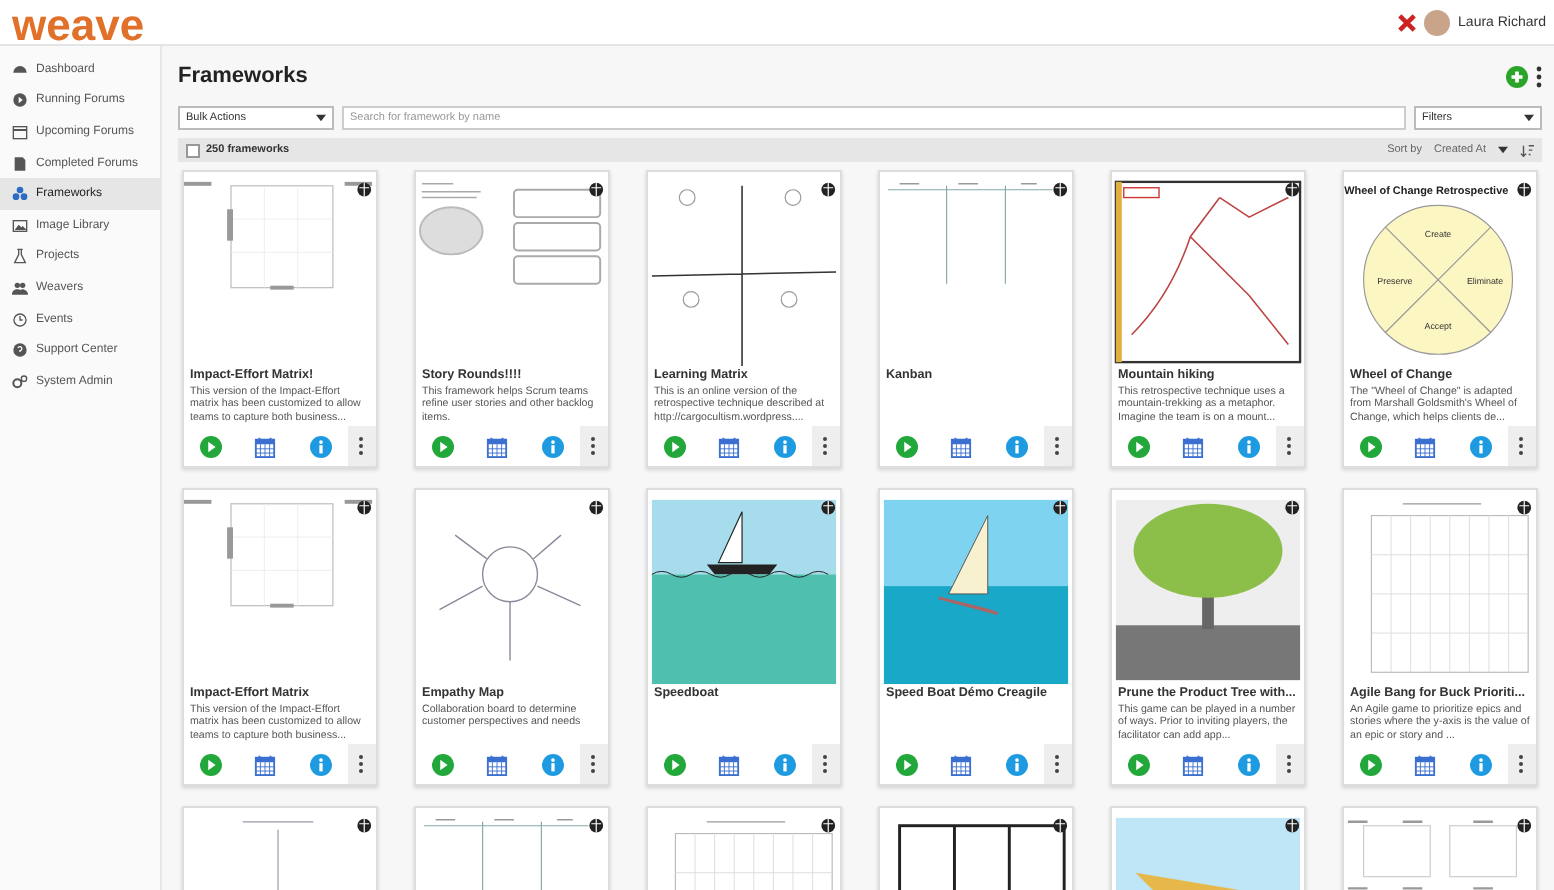 This screenshot has height=890, width=1554. Describe the element at coordinates (278, 855) in the screenshot. I see `quadrant-drawing` at that location.